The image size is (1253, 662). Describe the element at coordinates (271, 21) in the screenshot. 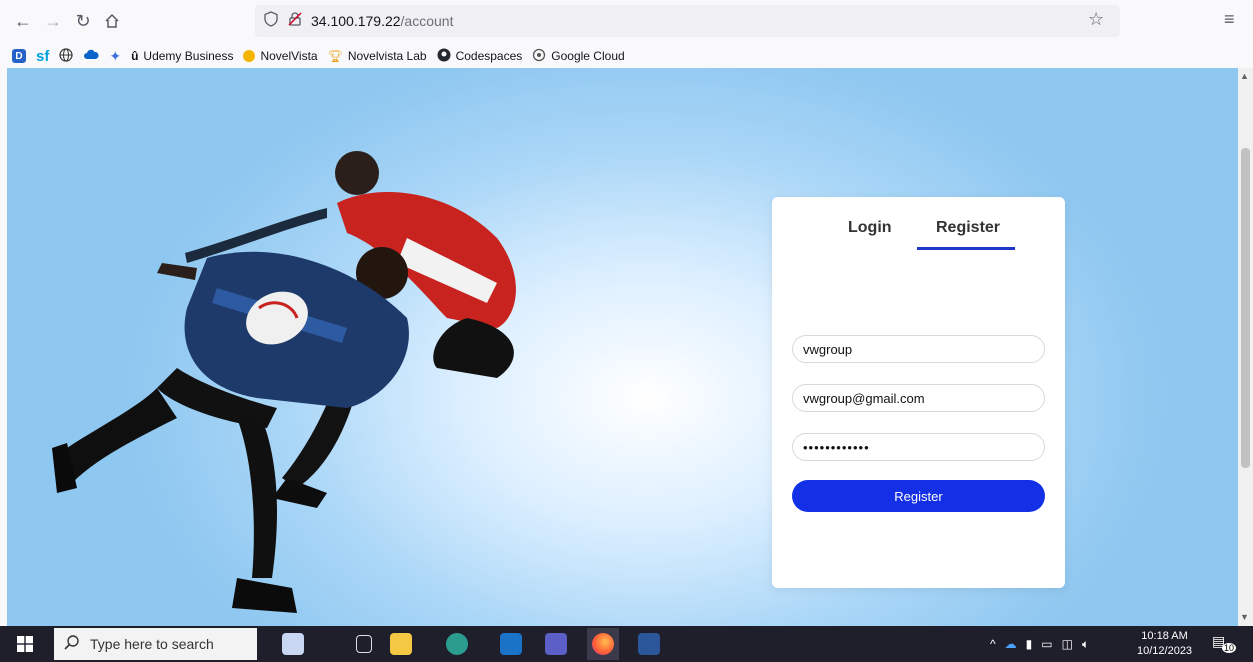

I see `shield-icon` at that location.